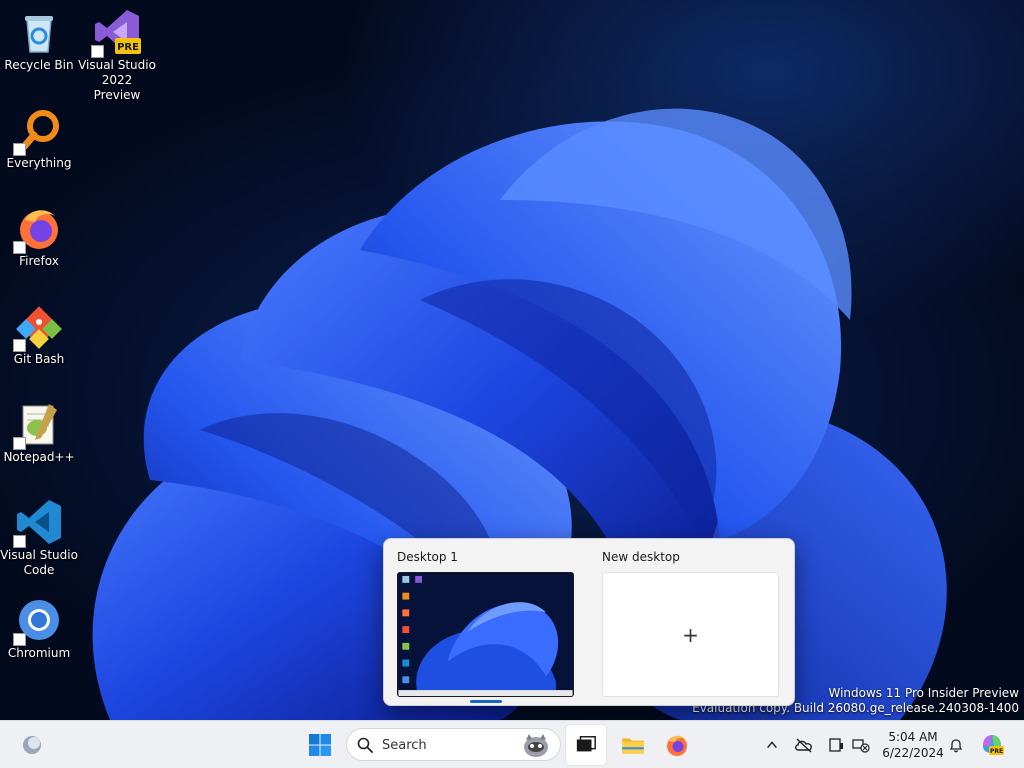  What do you see at coordinates (913, 753) in the screenshot?
I see `clock-date: 6/22/2024` at bounding box center [913, 753].